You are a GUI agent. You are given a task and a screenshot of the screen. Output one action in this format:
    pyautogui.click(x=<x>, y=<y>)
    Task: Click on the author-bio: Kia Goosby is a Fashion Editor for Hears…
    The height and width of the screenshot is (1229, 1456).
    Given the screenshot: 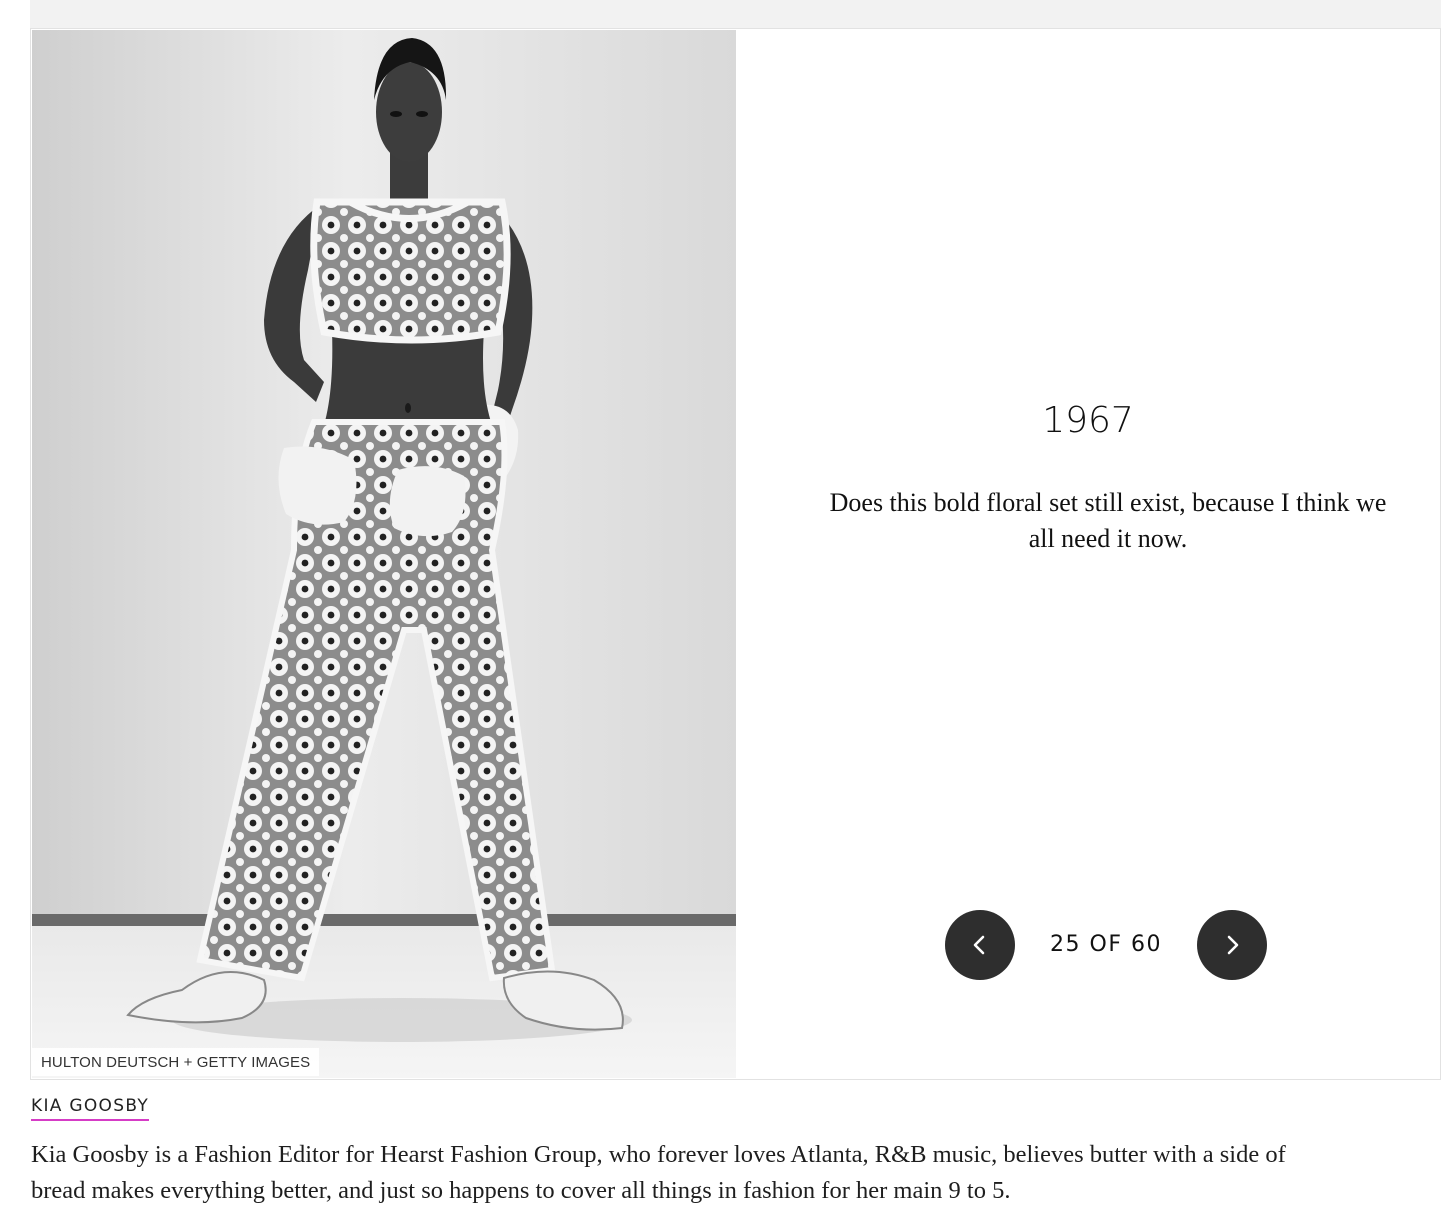 What is the action you would take?
    pyautogui.click(x=658, y=1172)
    